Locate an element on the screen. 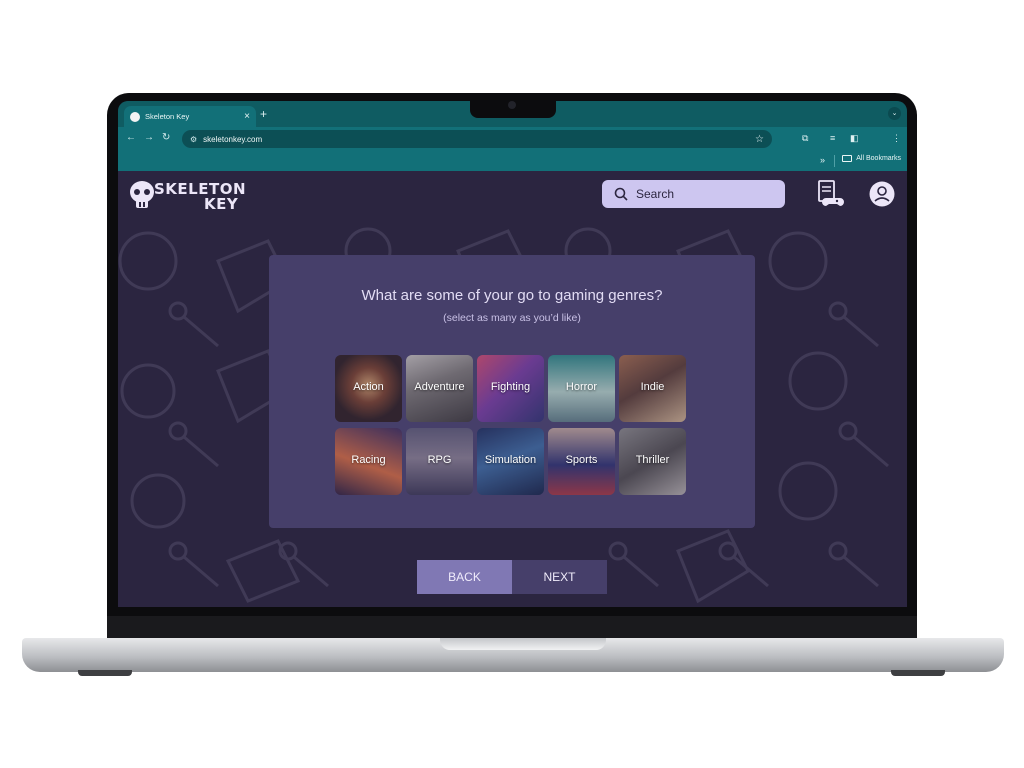 The height and width of the screenshot is (768, 1024). genre-tile-indie: Indie is located at coordinates (652, 388).